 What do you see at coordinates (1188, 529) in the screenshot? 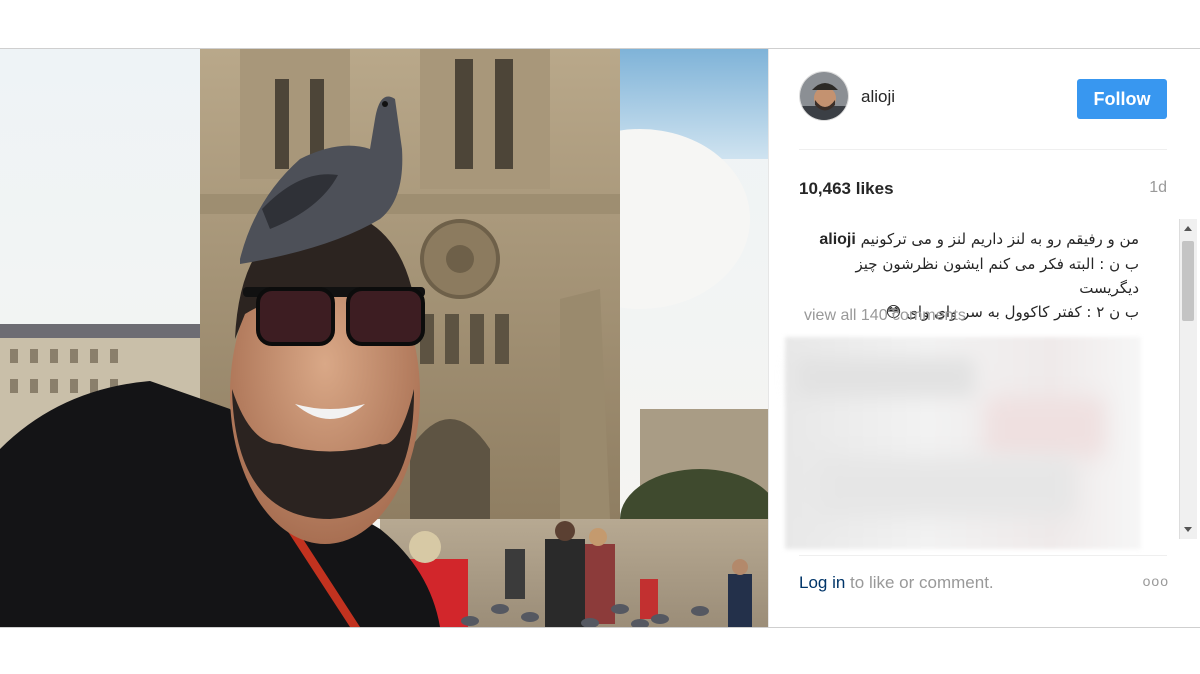
I see `scroll-down-arrow-icon` at bounding box center [1188, 529].